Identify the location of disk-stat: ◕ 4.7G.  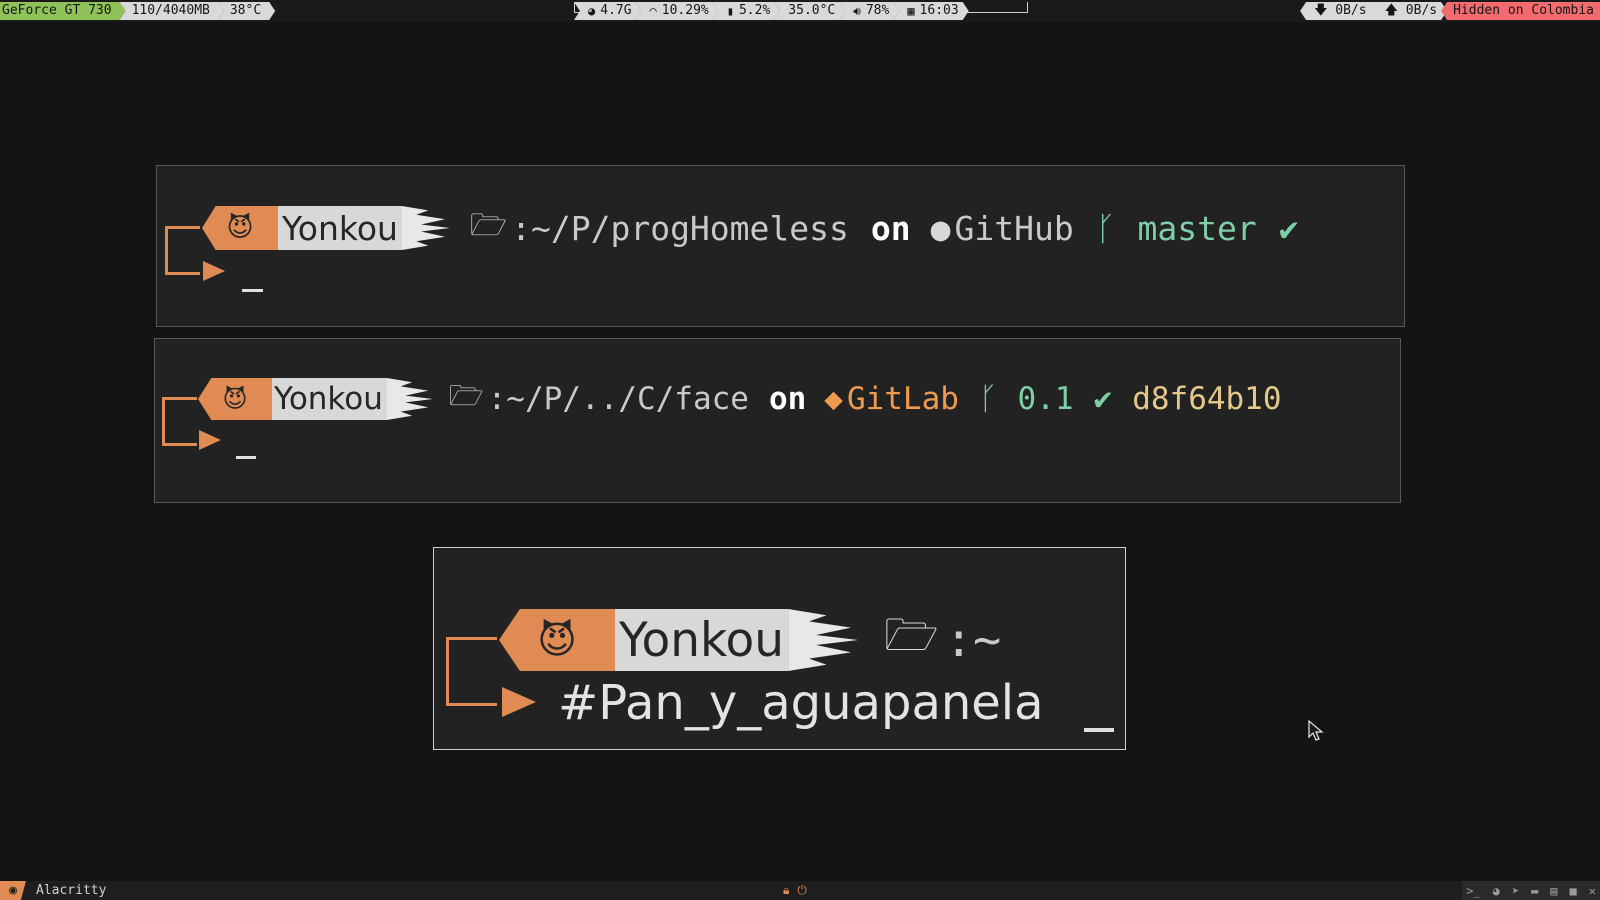
(608, 11).